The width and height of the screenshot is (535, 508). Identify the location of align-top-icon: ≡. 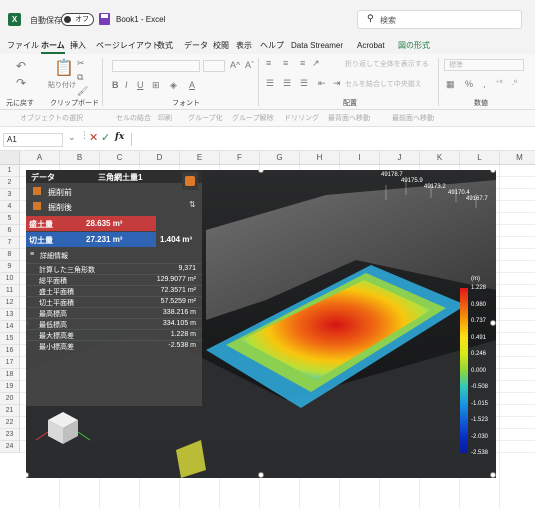
(268, 63).